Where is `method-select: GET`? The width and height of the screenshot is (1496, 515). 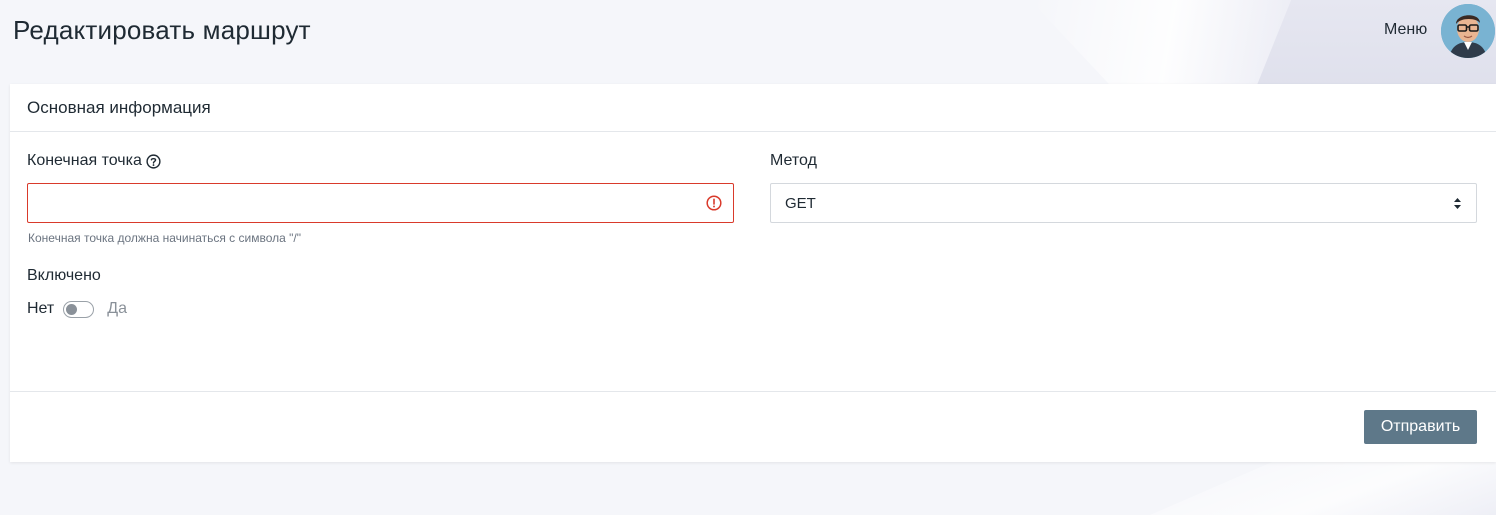 method-select: GET is located at coordinates (1123, 203).